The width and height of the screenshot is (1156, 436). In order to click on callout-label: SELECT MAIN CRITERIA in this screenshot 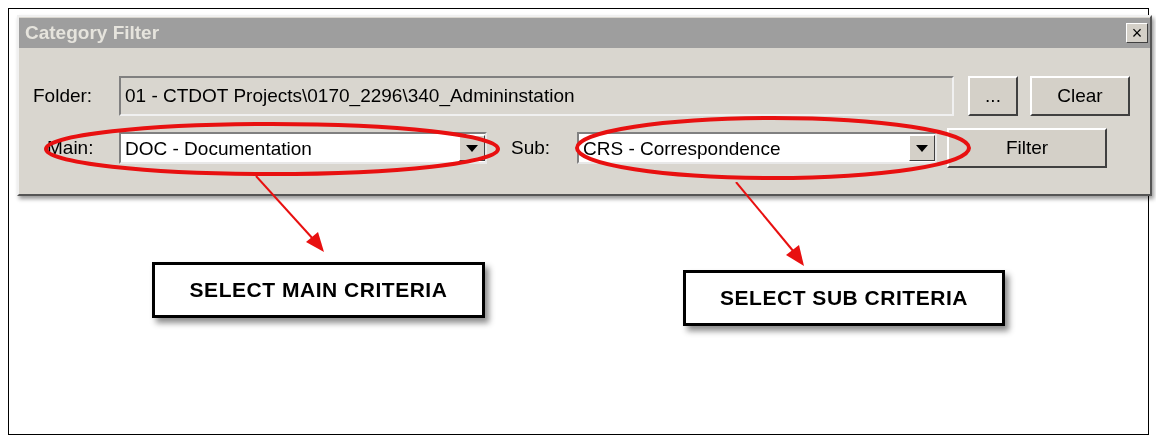, I will do `click(318, 290)`.